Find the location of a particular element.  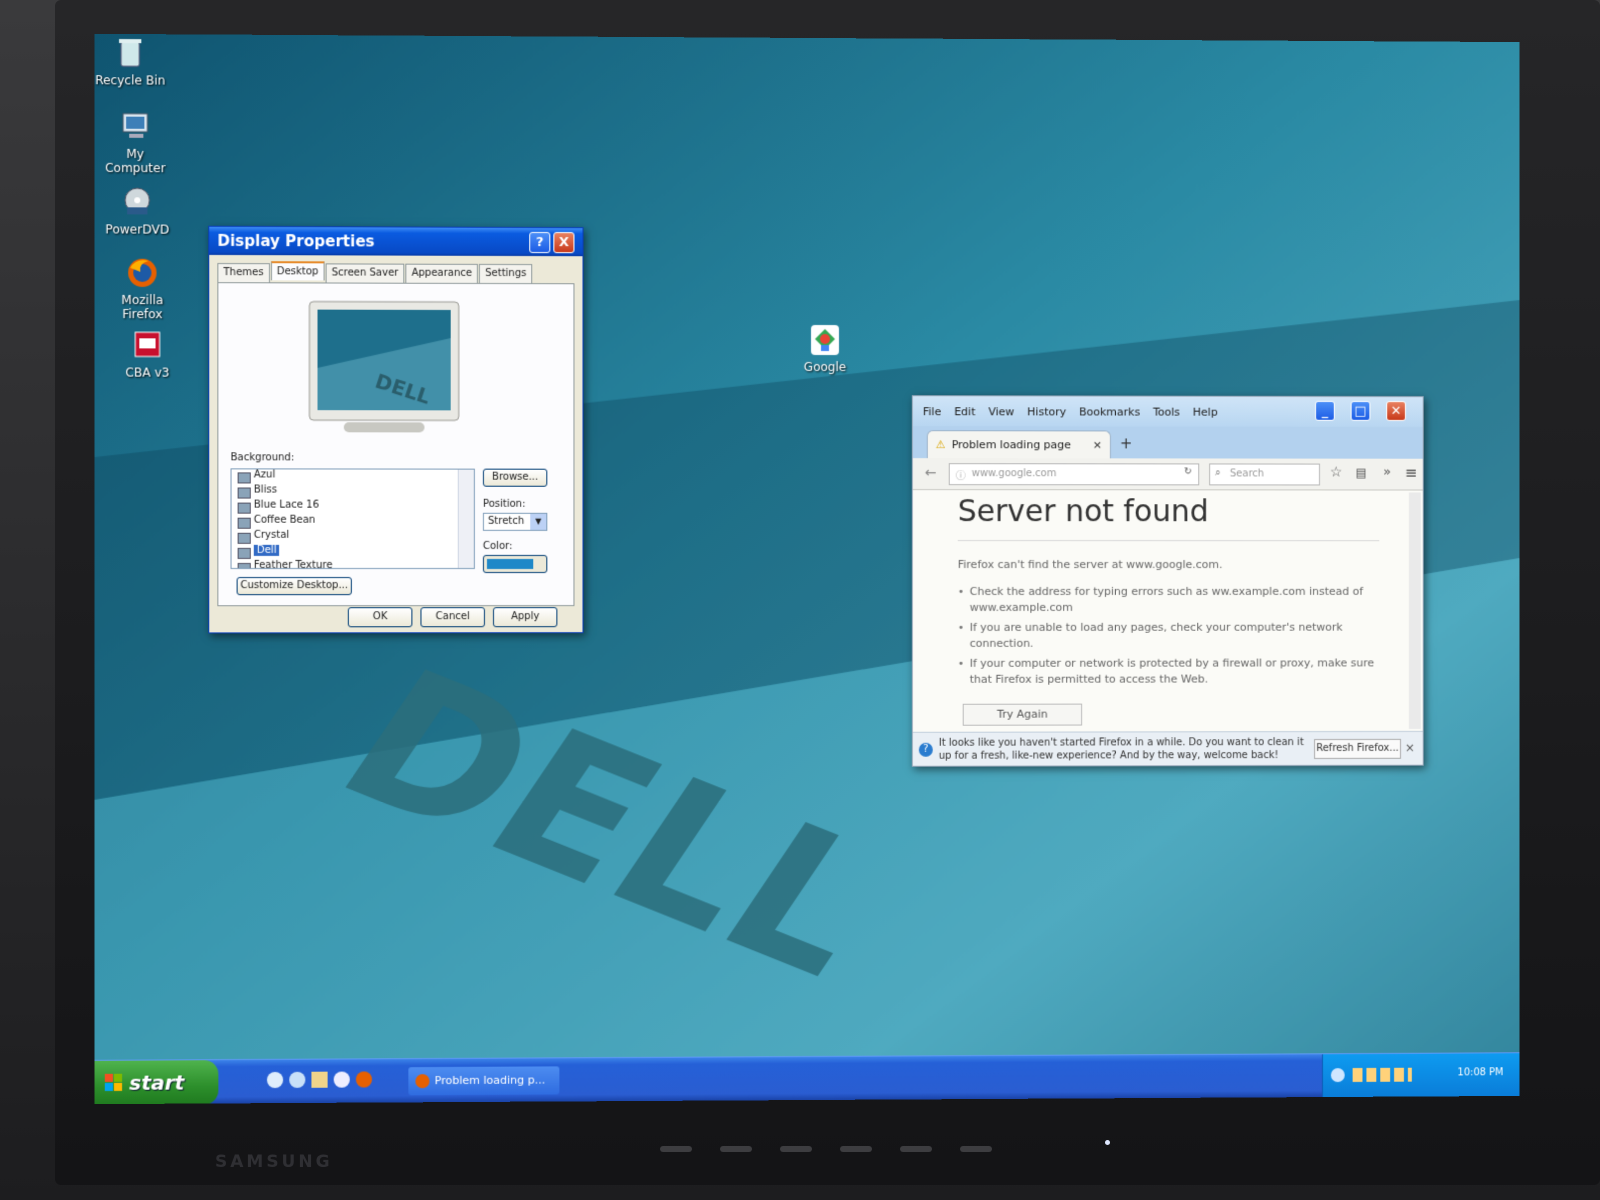

menu-bookmarks: Bookmarks is located at coordinates (1109, 411).